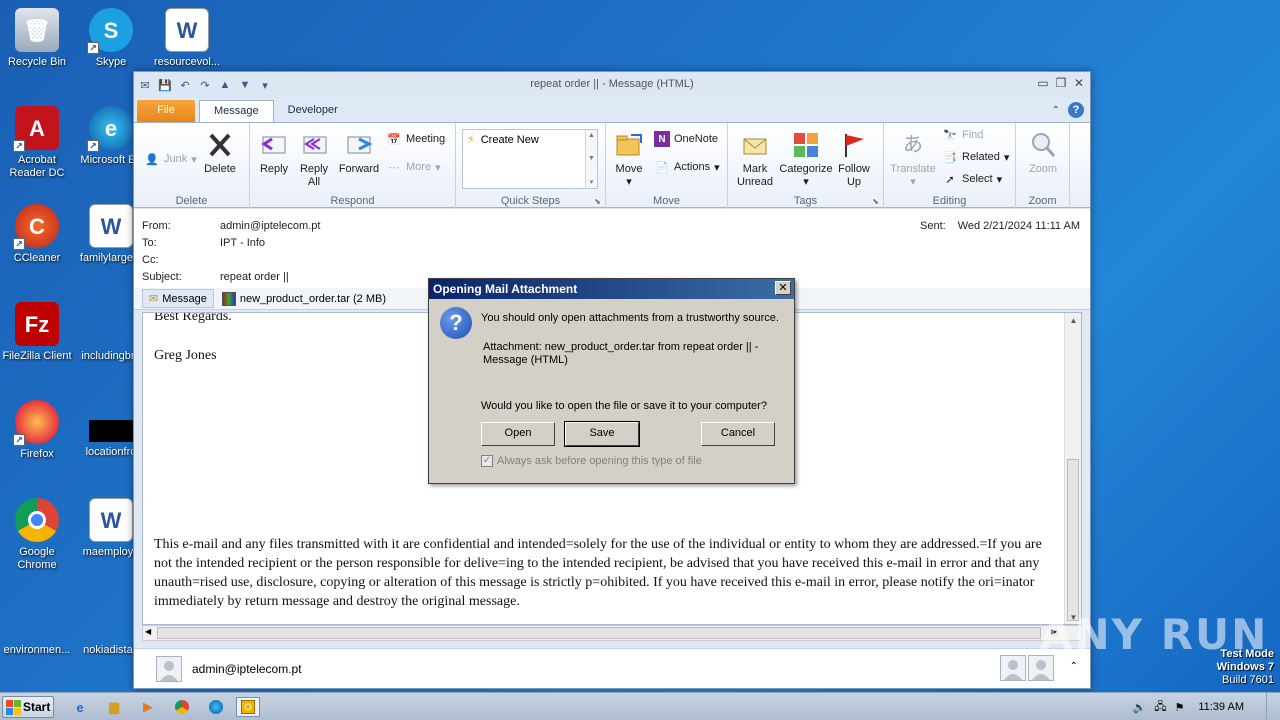 The image size is (1280, 720). I want to click on scroll-up-icon: ▲, so click(1073, 320).